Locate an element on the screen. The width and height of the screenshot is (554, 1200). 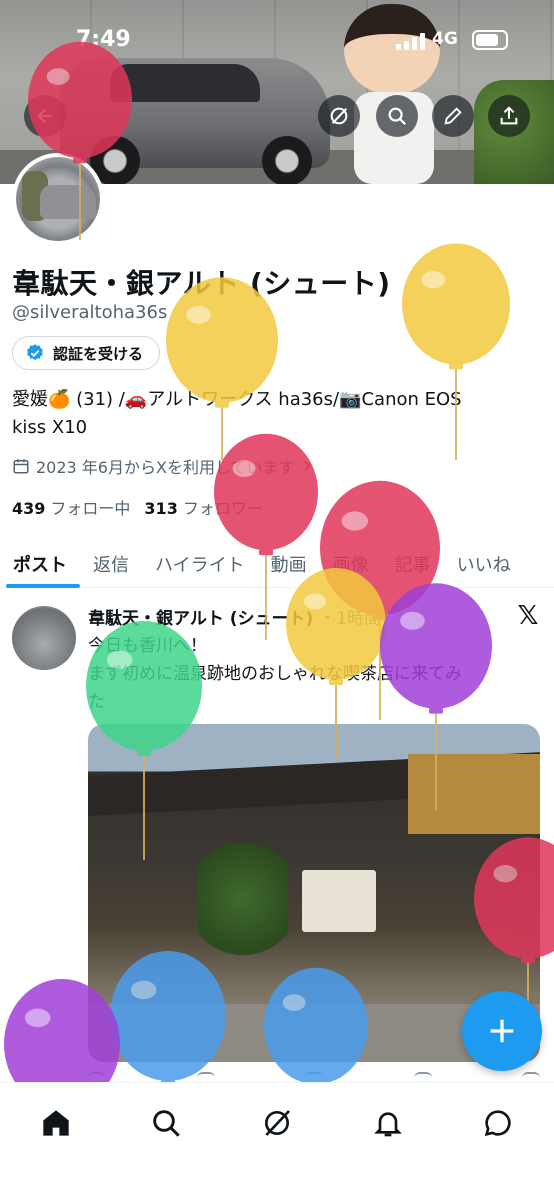
post-text: 今日も香川へ！ まず初めに温泉跡地のおしゃれな喫茶店に来てみ た is located at coordinates (313, 674).